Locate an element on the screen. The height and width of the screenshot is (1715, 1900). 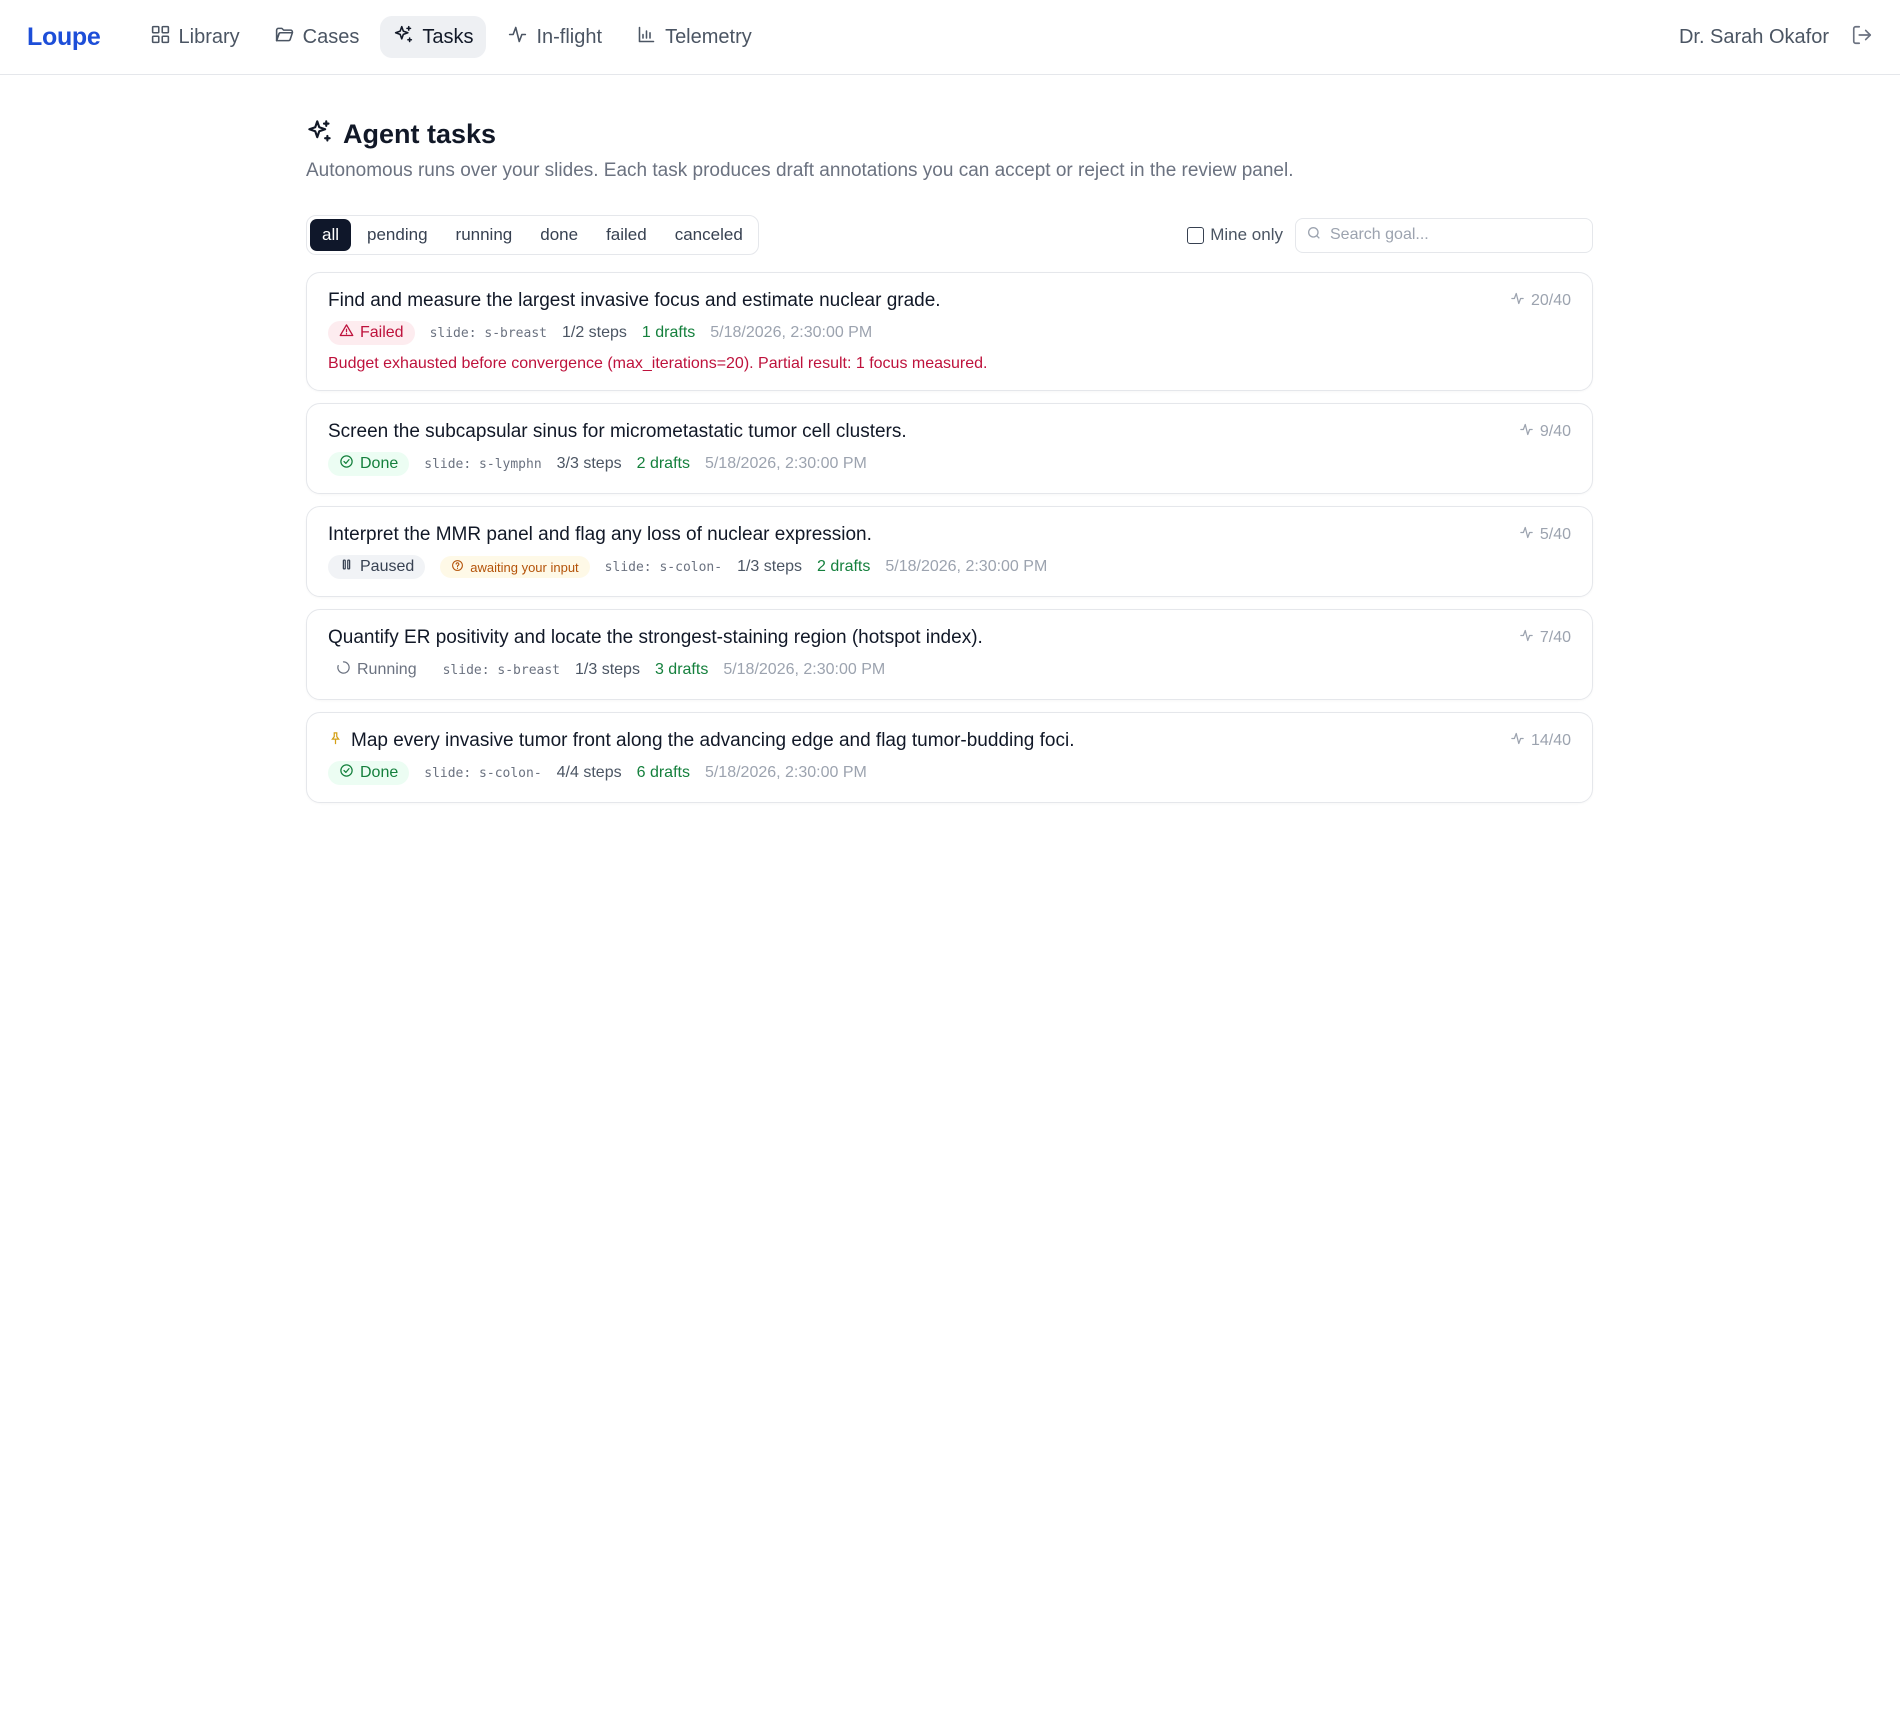
status-badge: Paused is located at coordinates (377, 567).